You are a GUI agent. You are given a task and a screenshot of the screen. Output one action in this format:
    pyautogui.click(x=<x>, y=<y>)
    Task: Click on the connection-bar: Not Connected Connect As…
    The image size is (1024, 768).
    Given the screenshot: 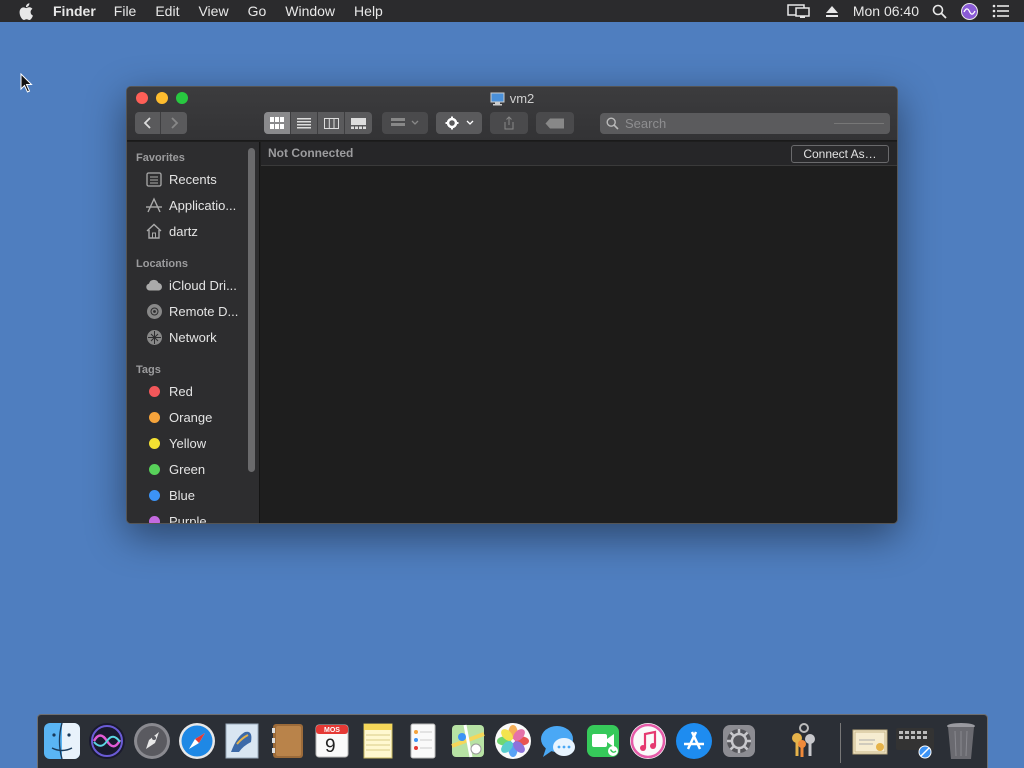 What is the action you would take?
    pyautogui.click(x=579, y=154)
    